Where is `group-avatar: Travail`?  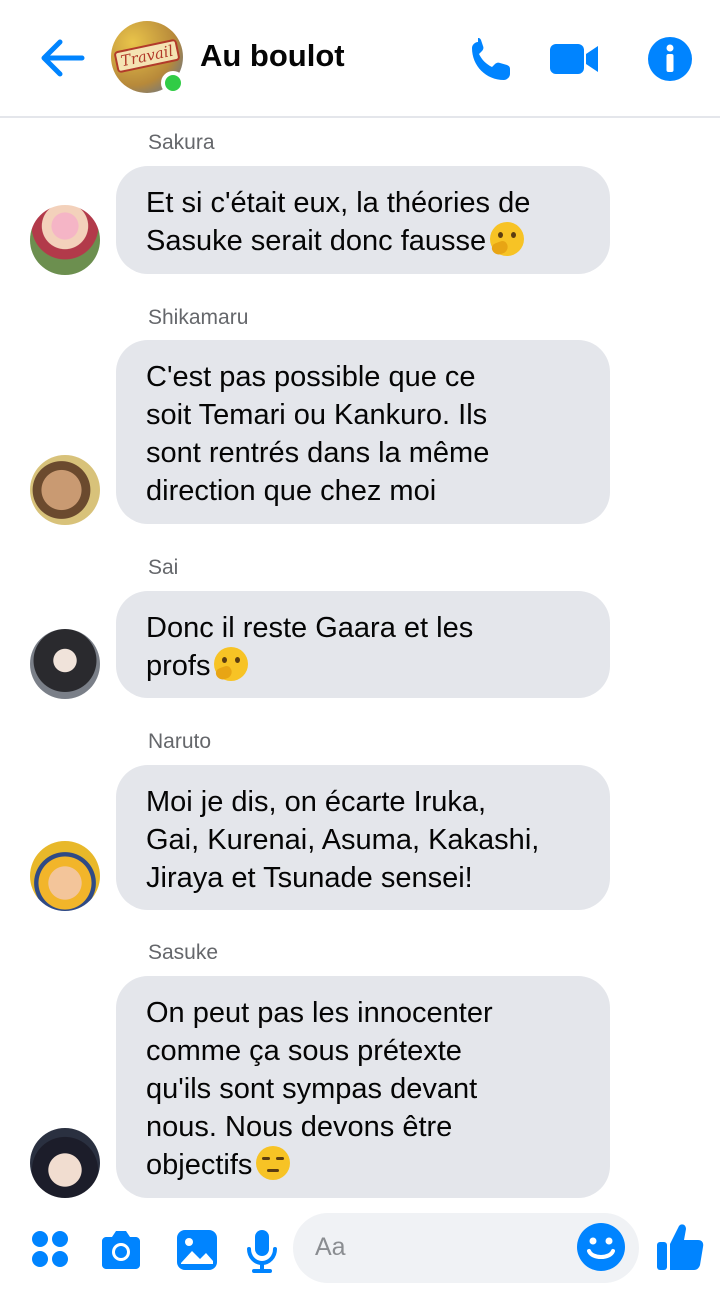
group-avatar: Travail is located at coordinates (148, 58).